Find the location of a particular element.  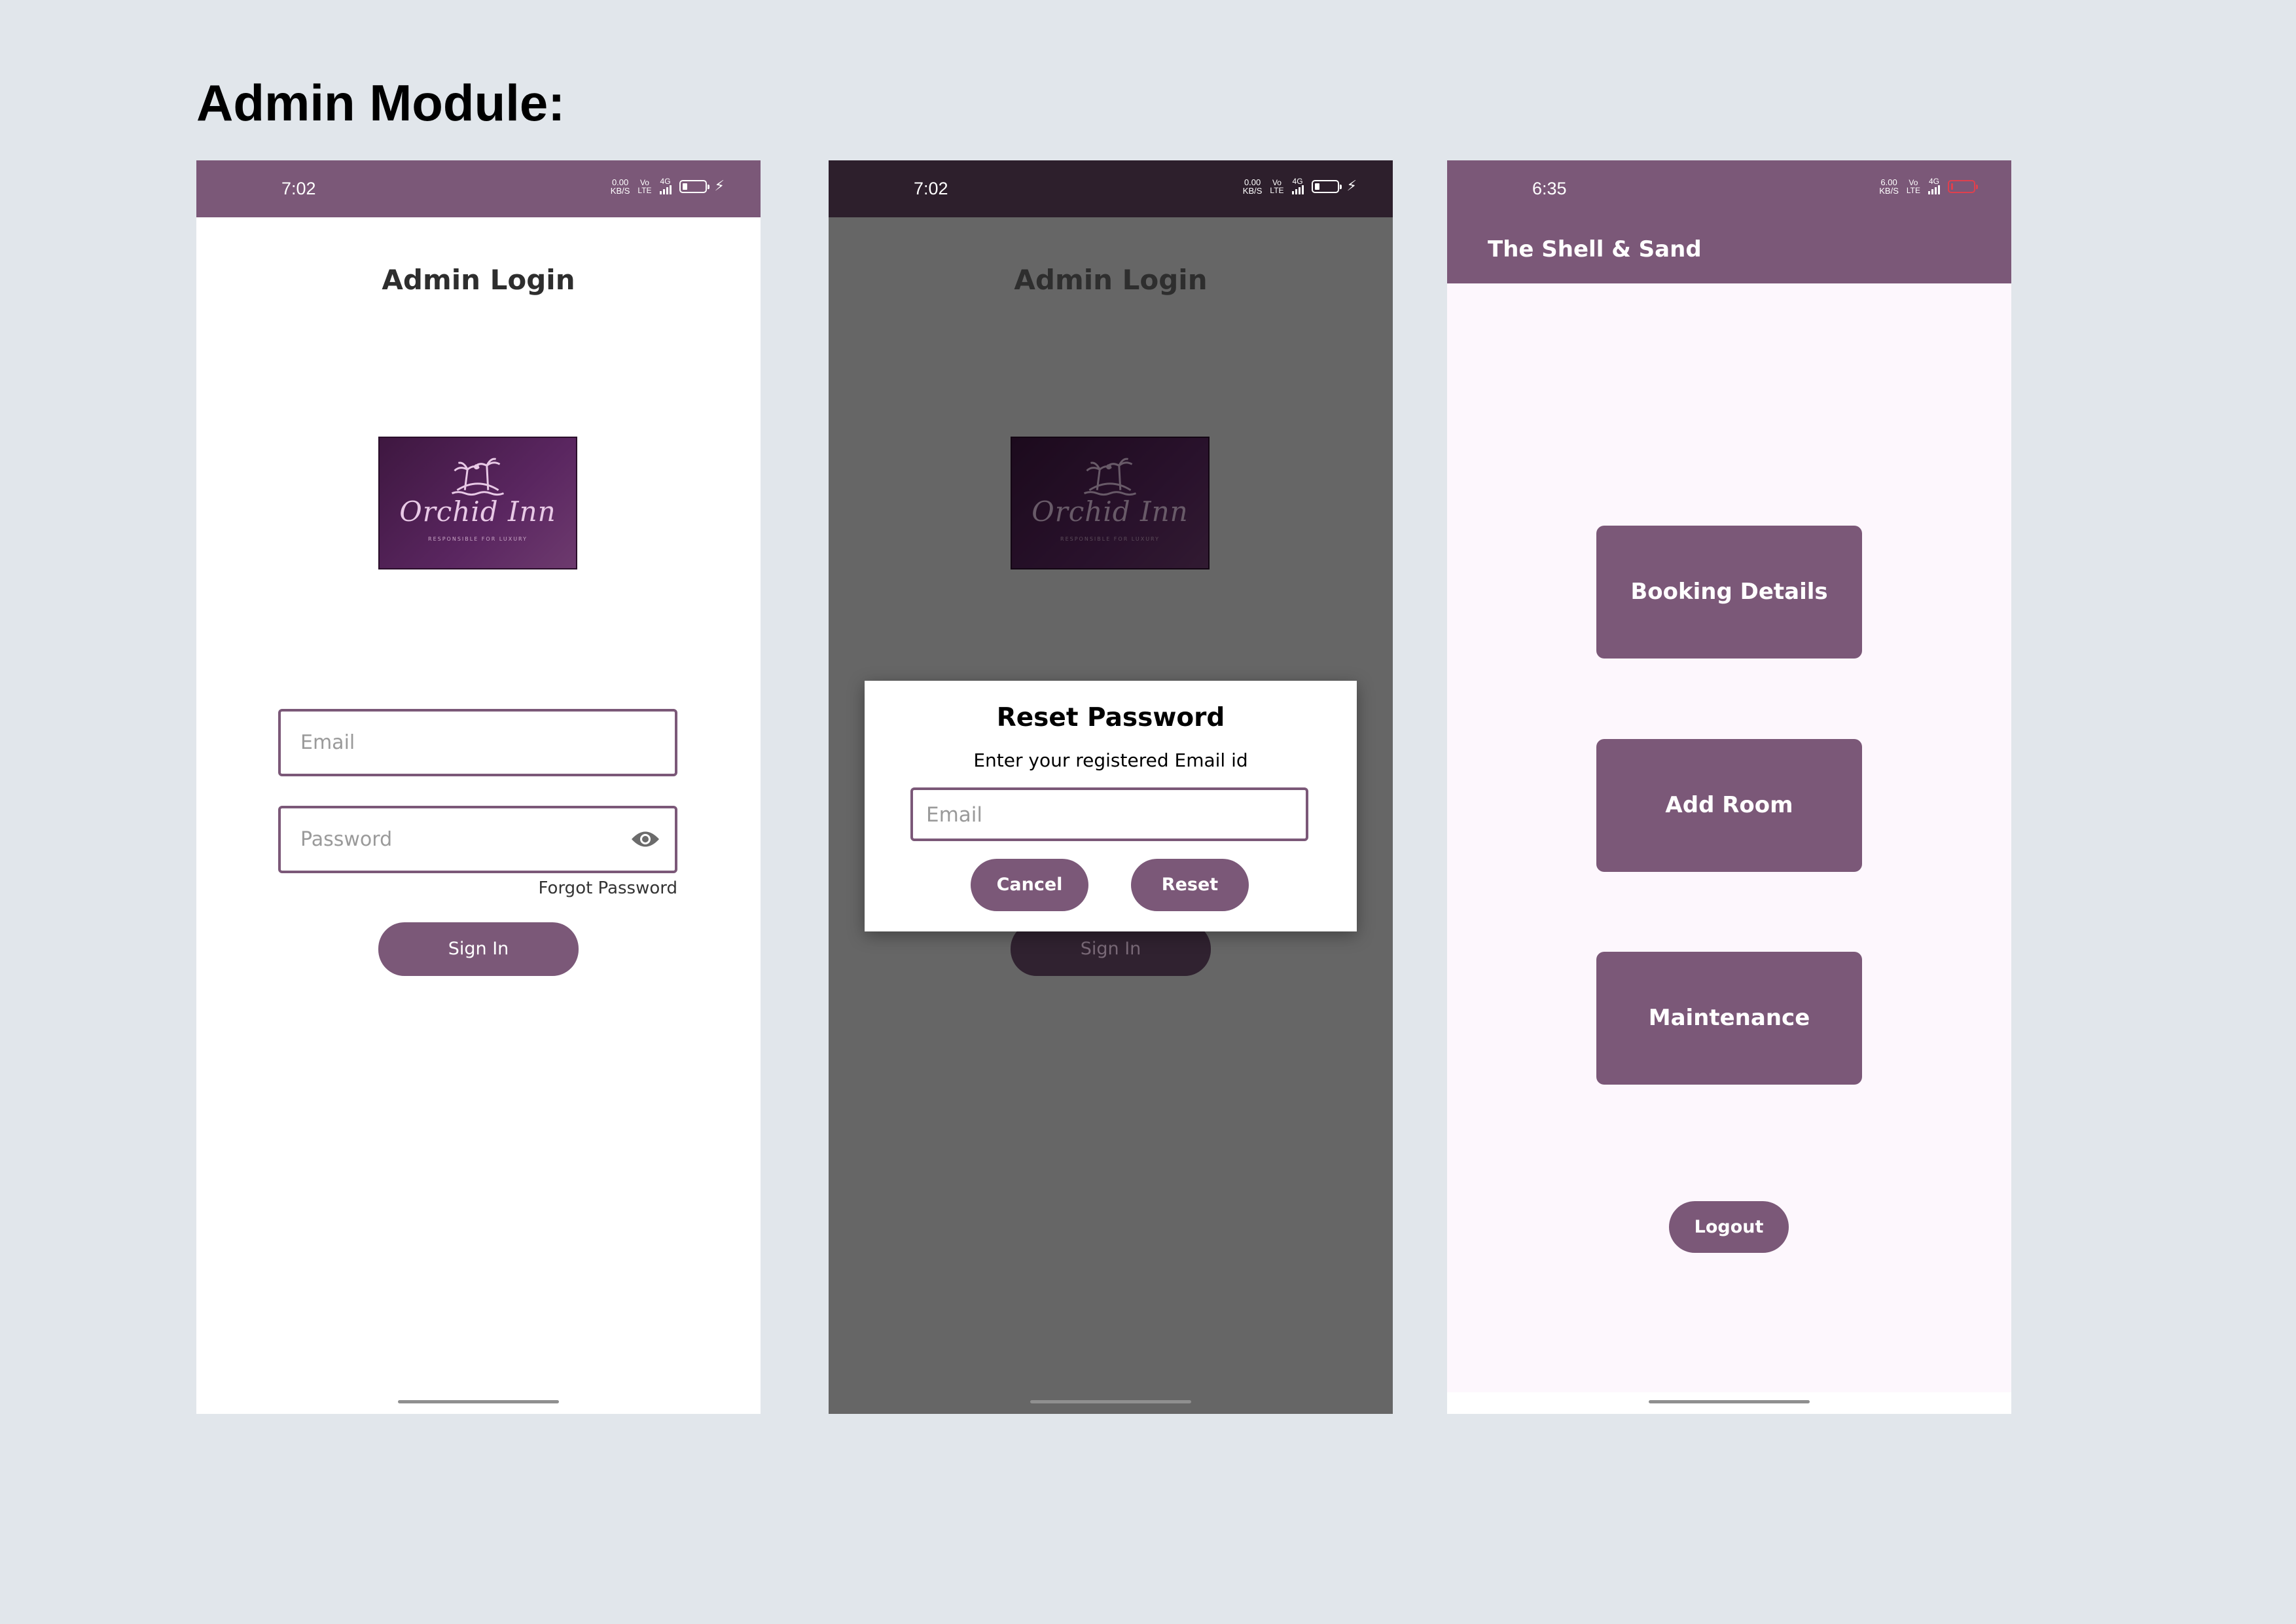

maintenance-button: Maintenance is located at coordinates (1729, 1018).